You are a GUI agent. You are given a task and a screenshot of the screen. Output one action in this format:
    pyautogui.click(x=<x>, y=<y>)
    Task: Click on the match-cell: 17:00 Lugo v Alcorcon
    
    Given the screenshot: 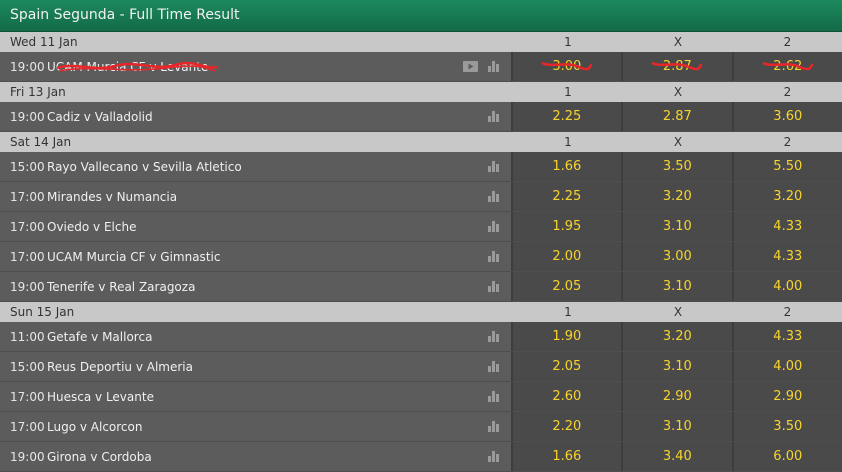 What is the action you would take?
    pyautogui.click(x=255, y=426)
    